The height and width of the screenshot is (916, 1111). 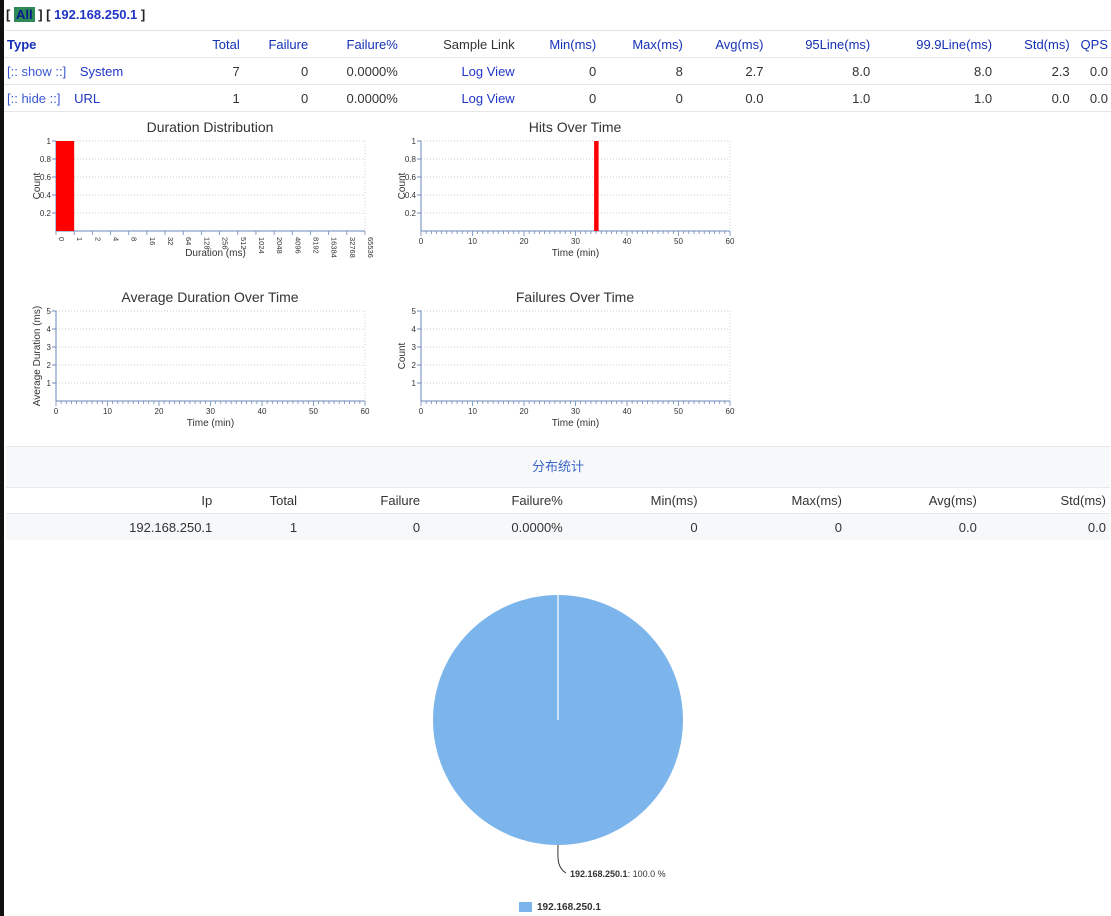 What do you see at coordinates (215, 253) in the screenshot?
I see `x-axis-label: Duration (ms)` at bounding box center [215, 253].